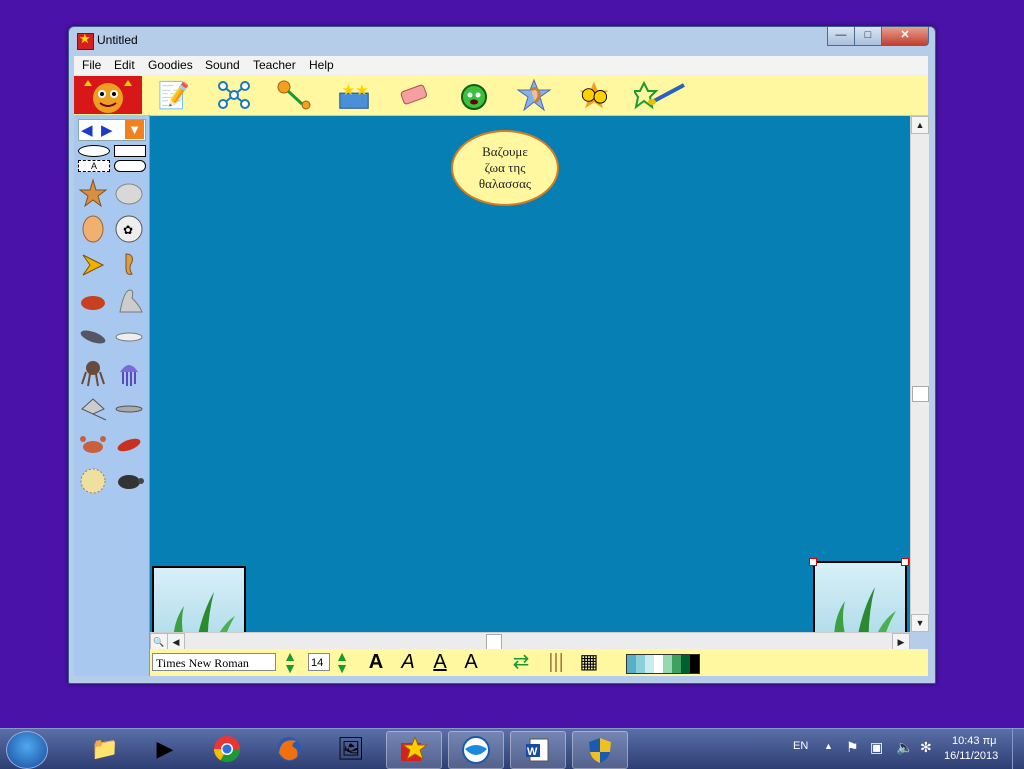 The width and height of the screenshot is (1024, 769). What do you see at coordinates (319, 662) in the screenshot?
I see `font-size-field: 14` at bounding box center [319, 662].